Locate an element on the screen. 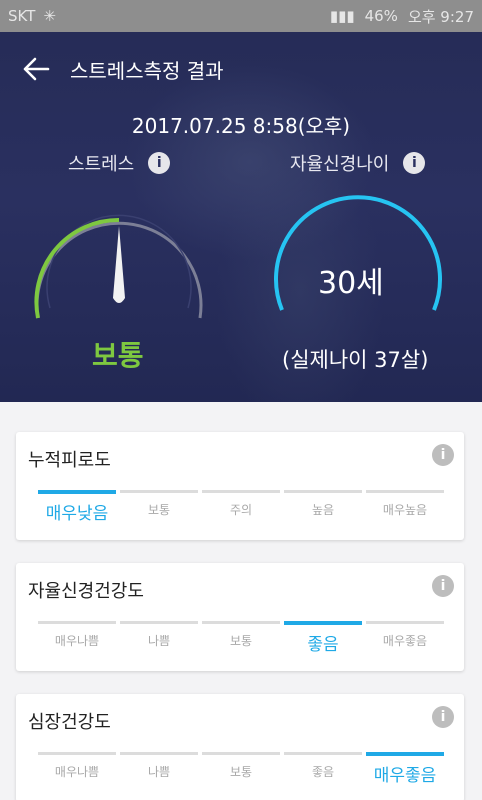 Image resolution: width=482 pixels, height=800 pixels. level-item: 매우높음 is located at coordinates (405, 507).